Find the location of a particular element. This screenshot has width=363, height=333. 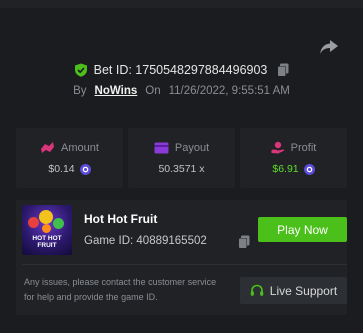

bet-id: Bet ID: 1750548297884496903 is located at coordinates (180, 70).